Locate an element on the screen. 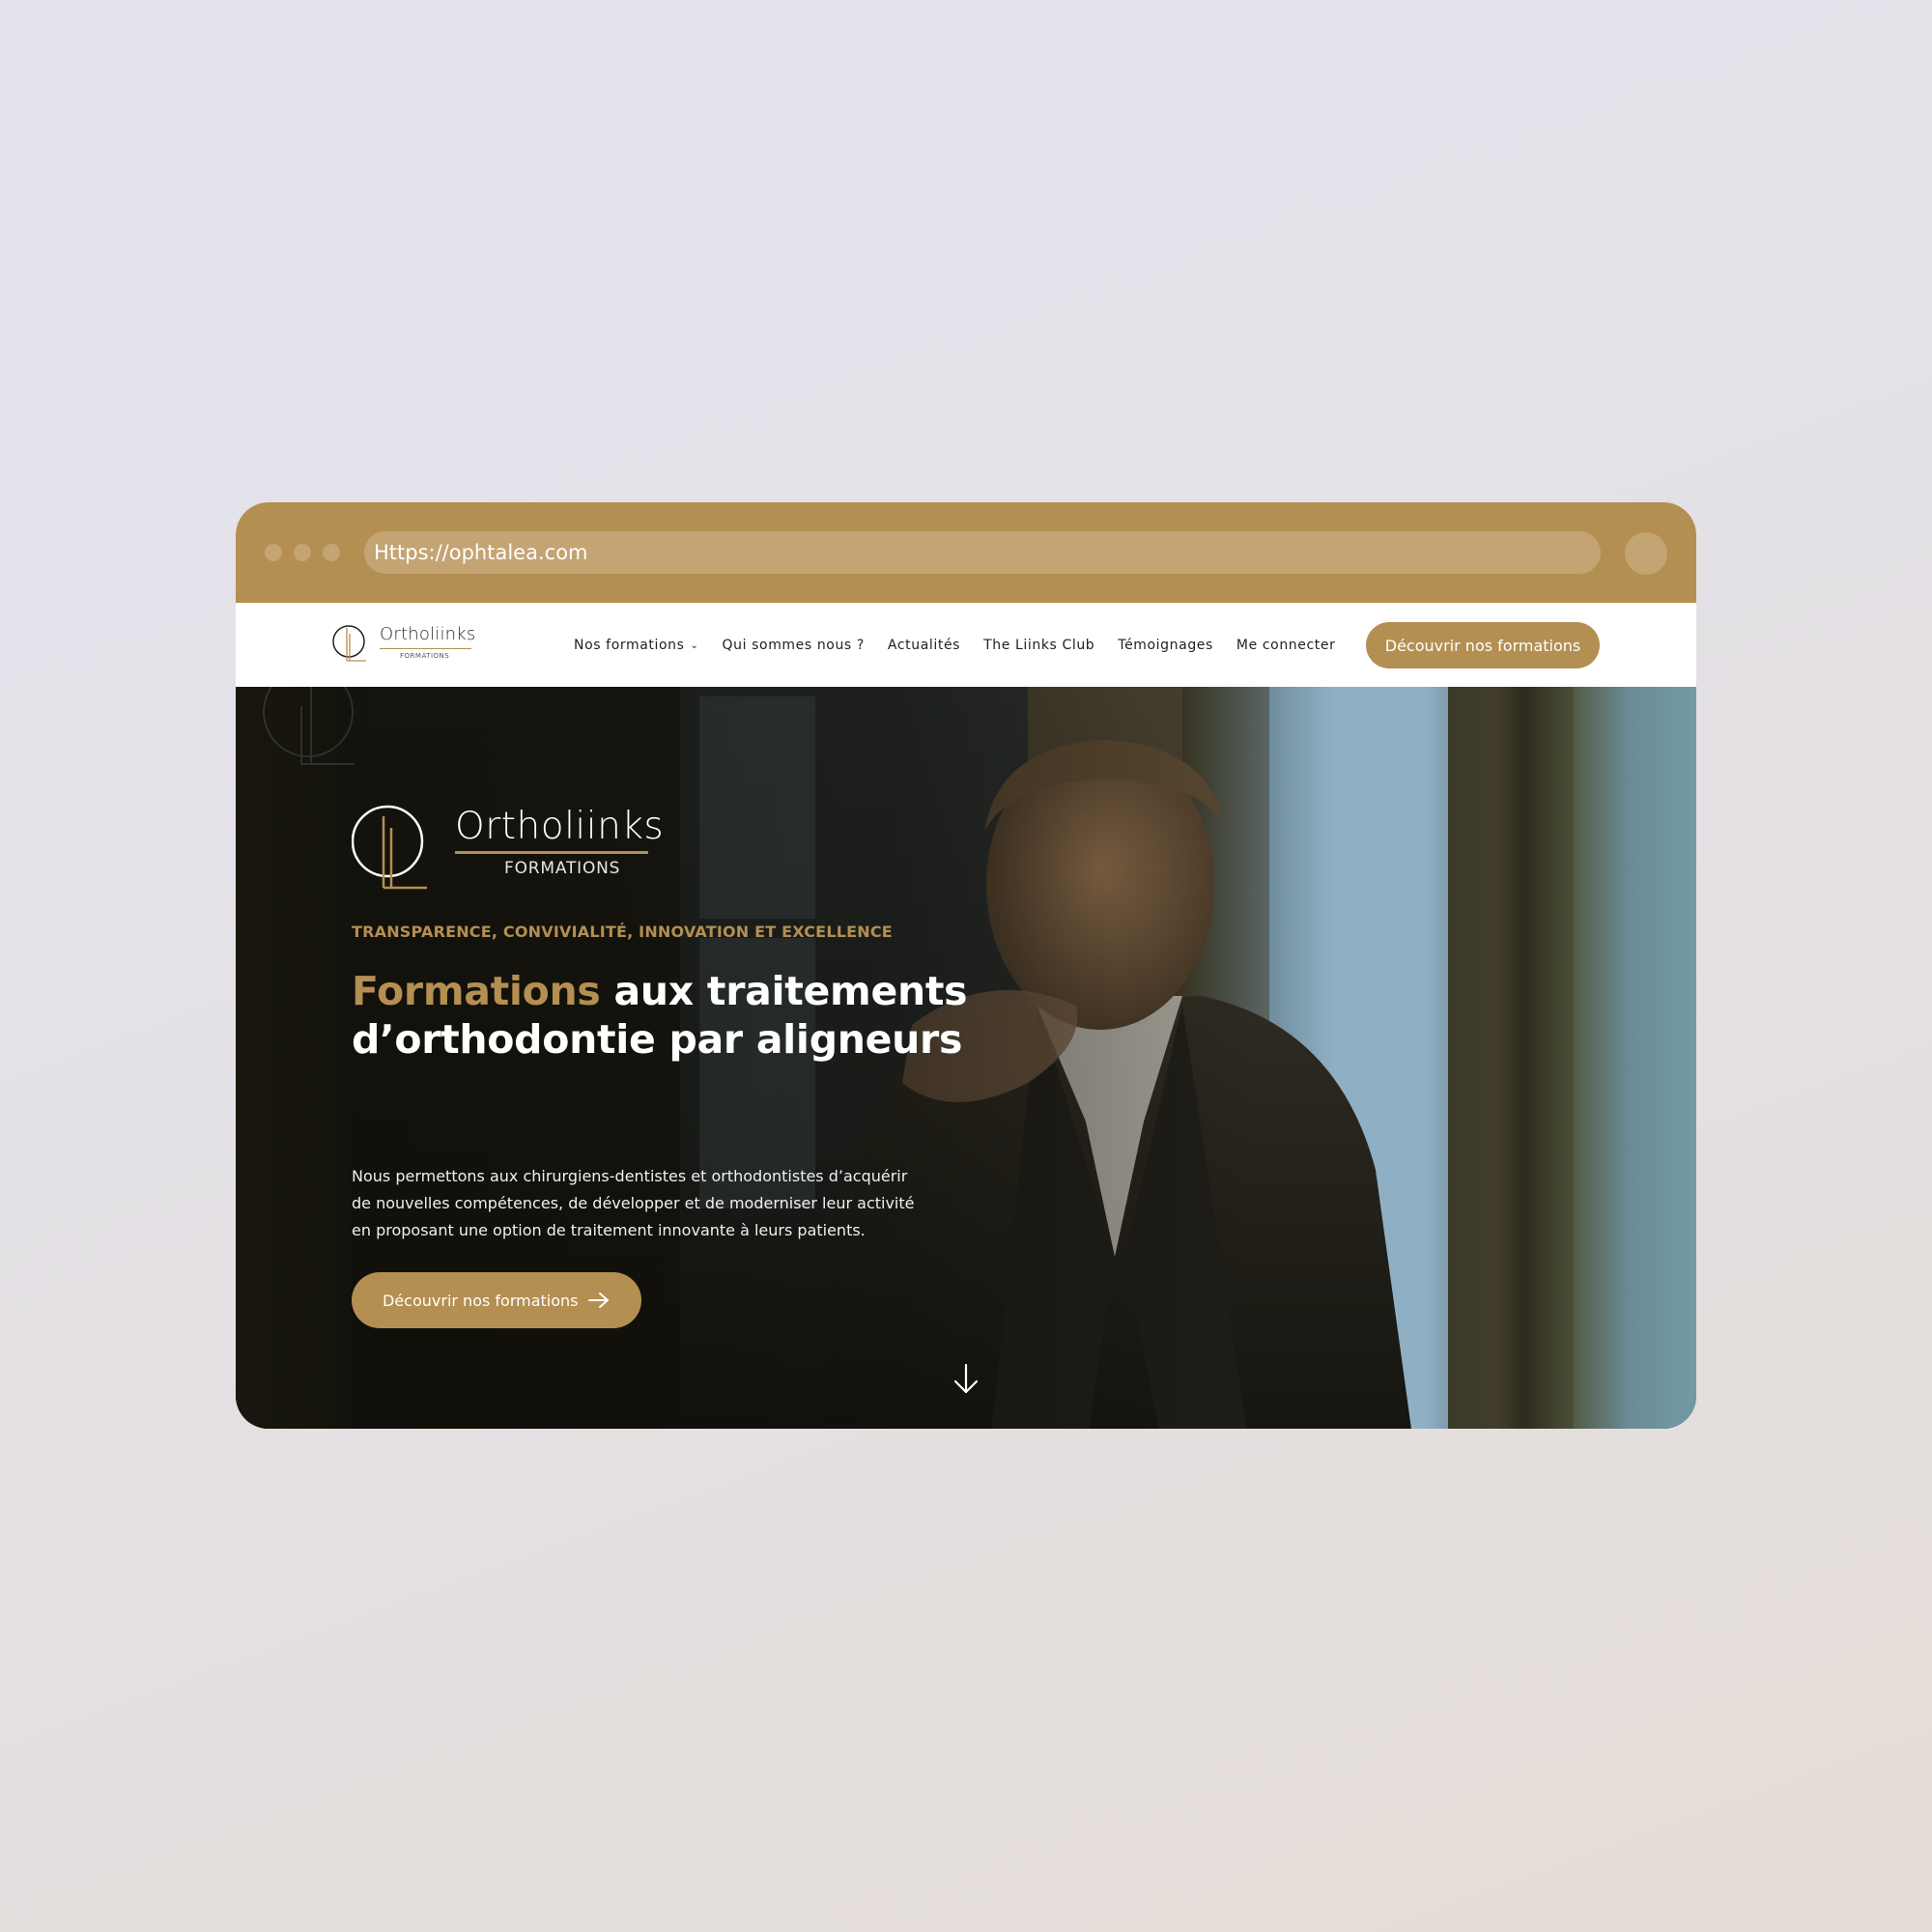 Image resolution: width=1932 pixels, height=1932 pixels. arrow-down-icon is located at coordinates (966, 1379).